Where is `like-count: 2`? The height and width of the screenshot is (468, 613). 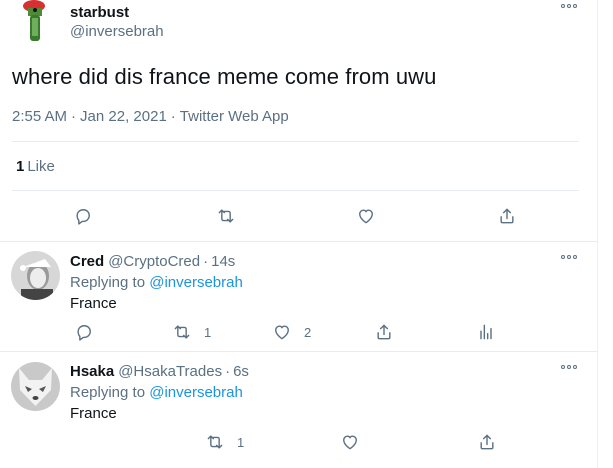 like-count: 2 is located at coordinates (308, 332).